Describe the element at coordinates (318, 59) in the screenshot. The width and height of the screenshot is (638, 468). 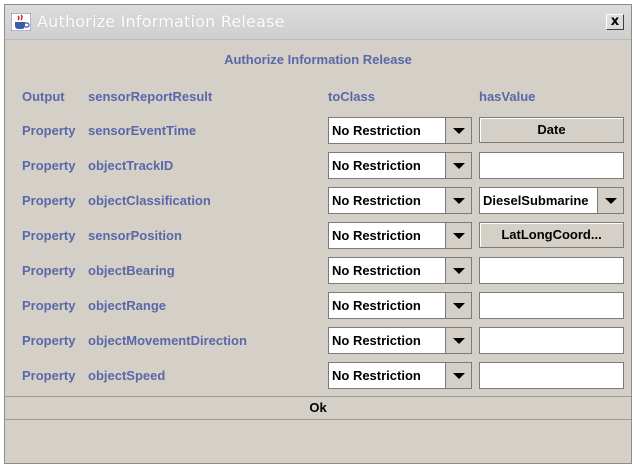
I see `dialog-heading: Authorize Information Release` at that location.